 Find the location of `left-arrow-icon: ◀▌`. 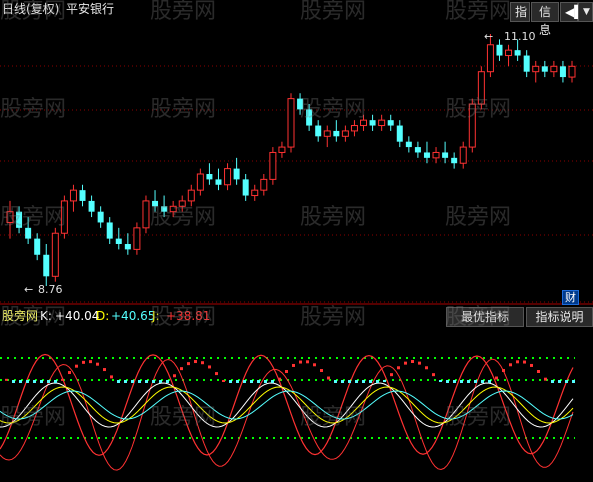

left-arrow-icon: ◀▌ is located at coordinates (571, 12).